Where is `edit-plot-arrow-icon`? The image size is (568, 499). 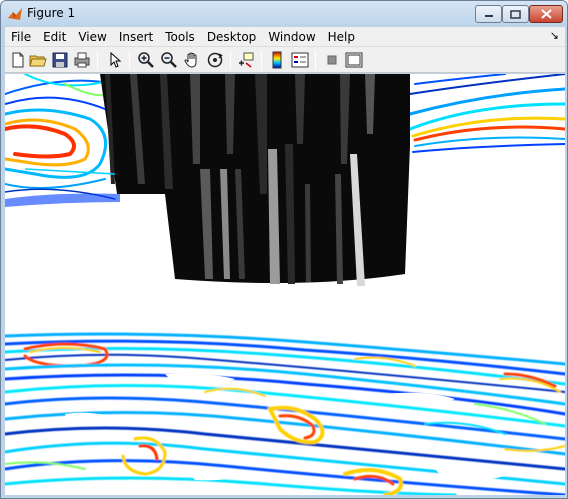
edit-plot-arrow-icon is located at coordinates (115, 60).